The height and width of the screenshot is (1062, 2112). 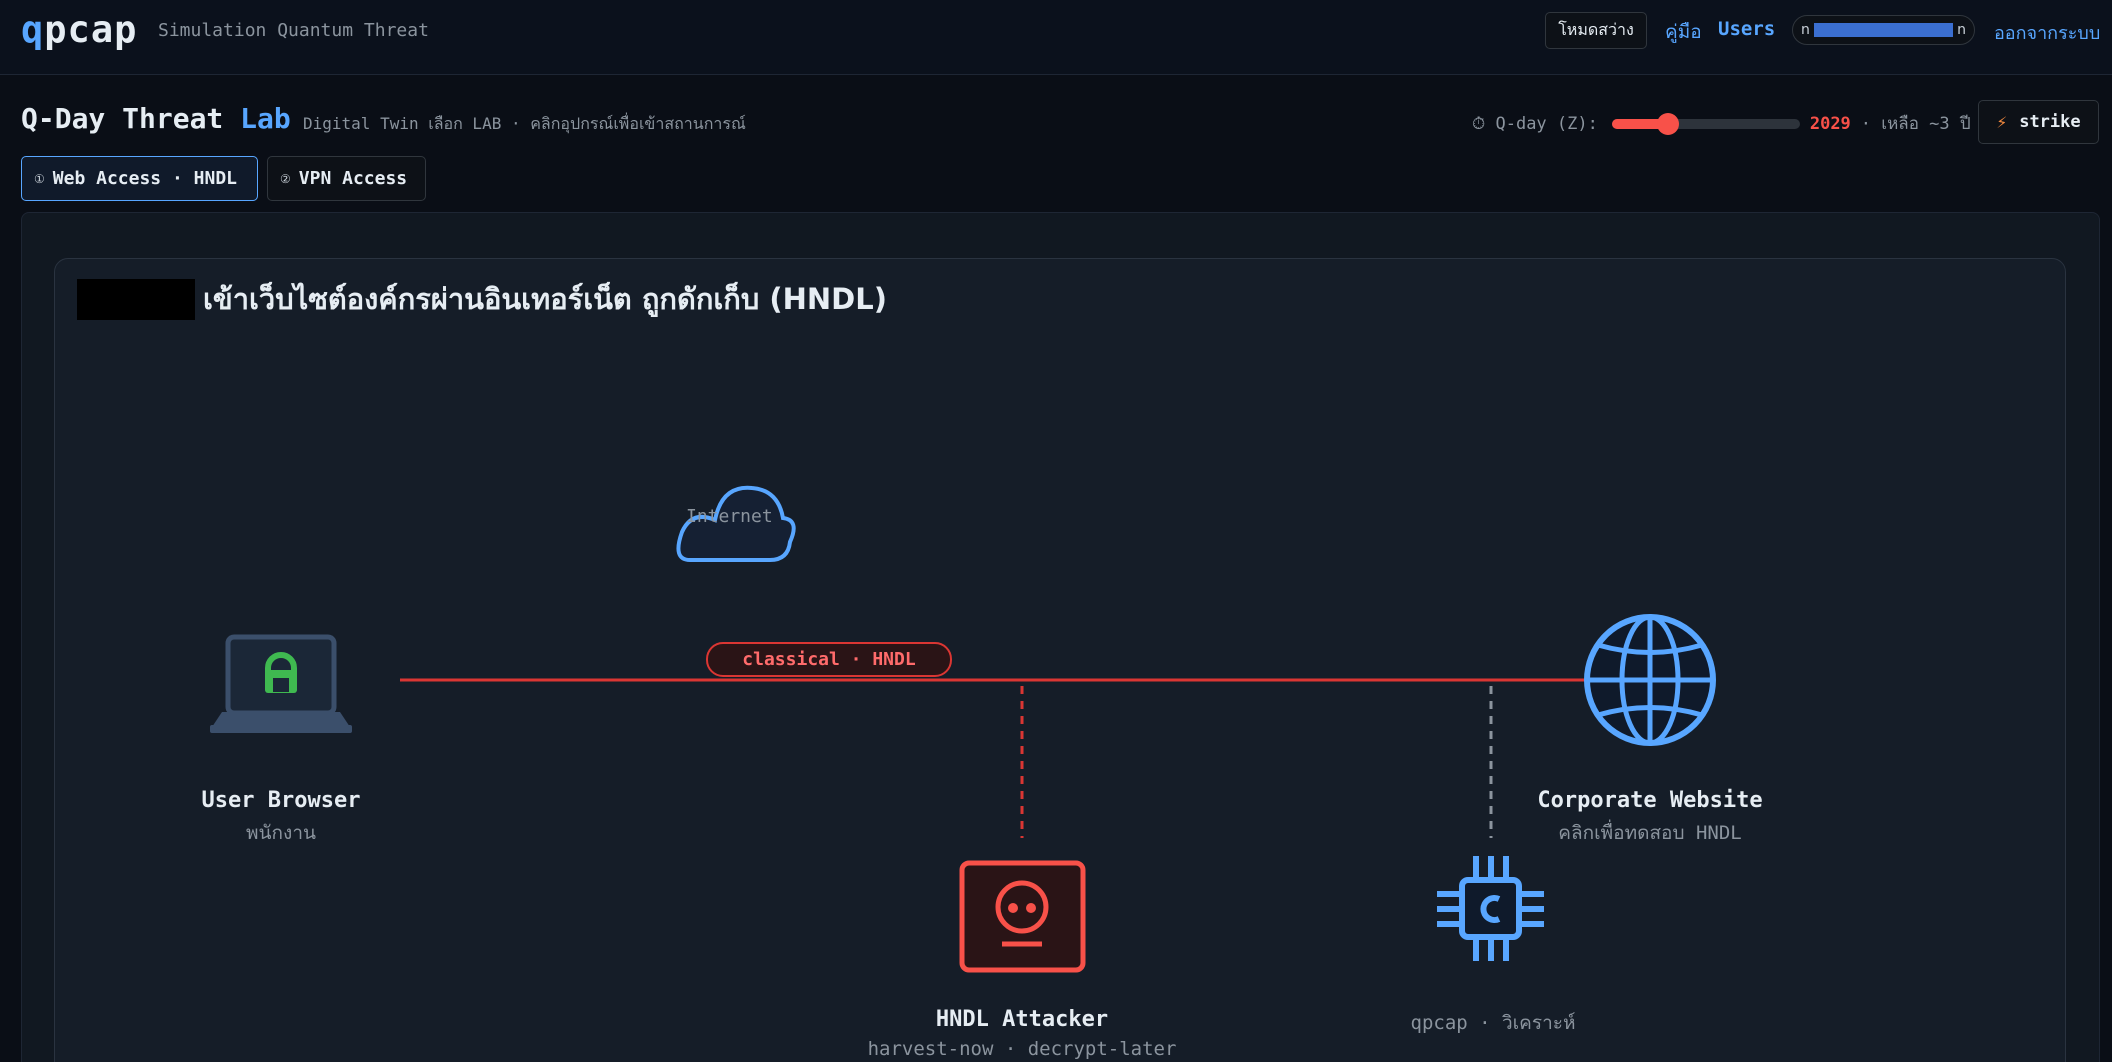 What do you see at coordinates (729, 516) in the screenshot?
I see `cloud-label: Internet` at bounding box center [729, 516].